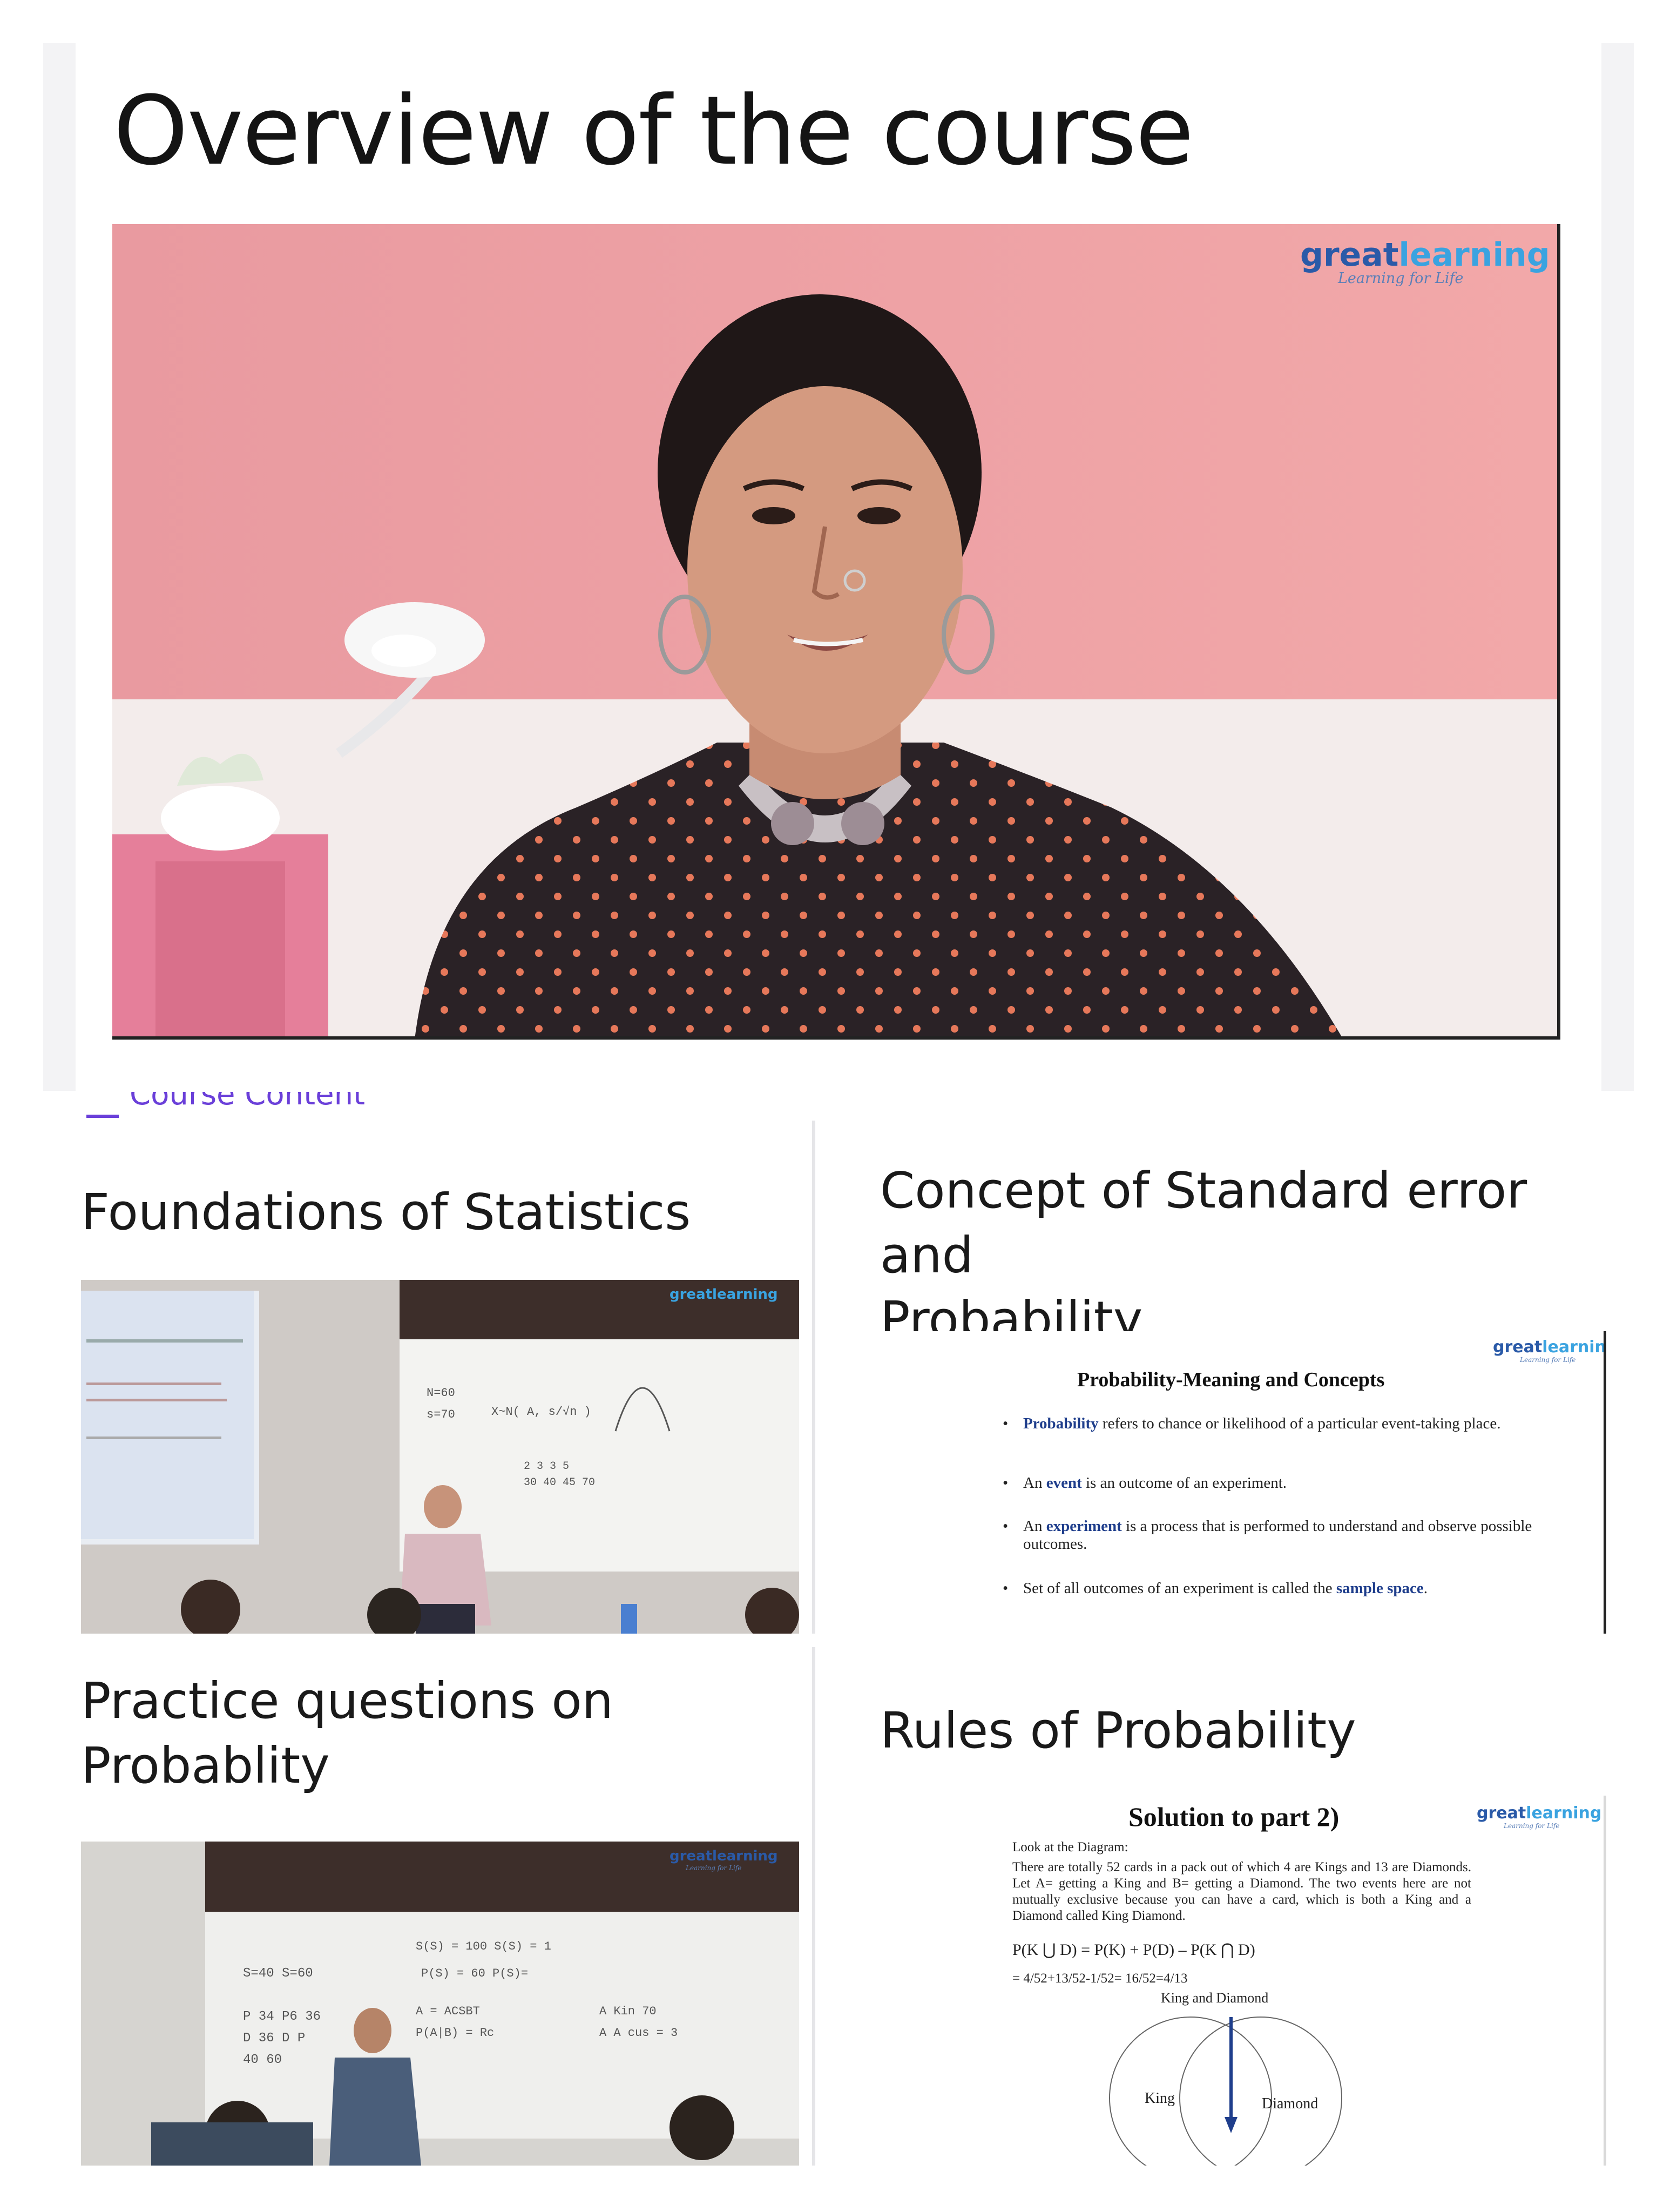 This screenshot has height=2212, width=1677. Describe the element at coordinates (1160, 2098) in the screenshot. I see `venn-label-king: King` at that location.